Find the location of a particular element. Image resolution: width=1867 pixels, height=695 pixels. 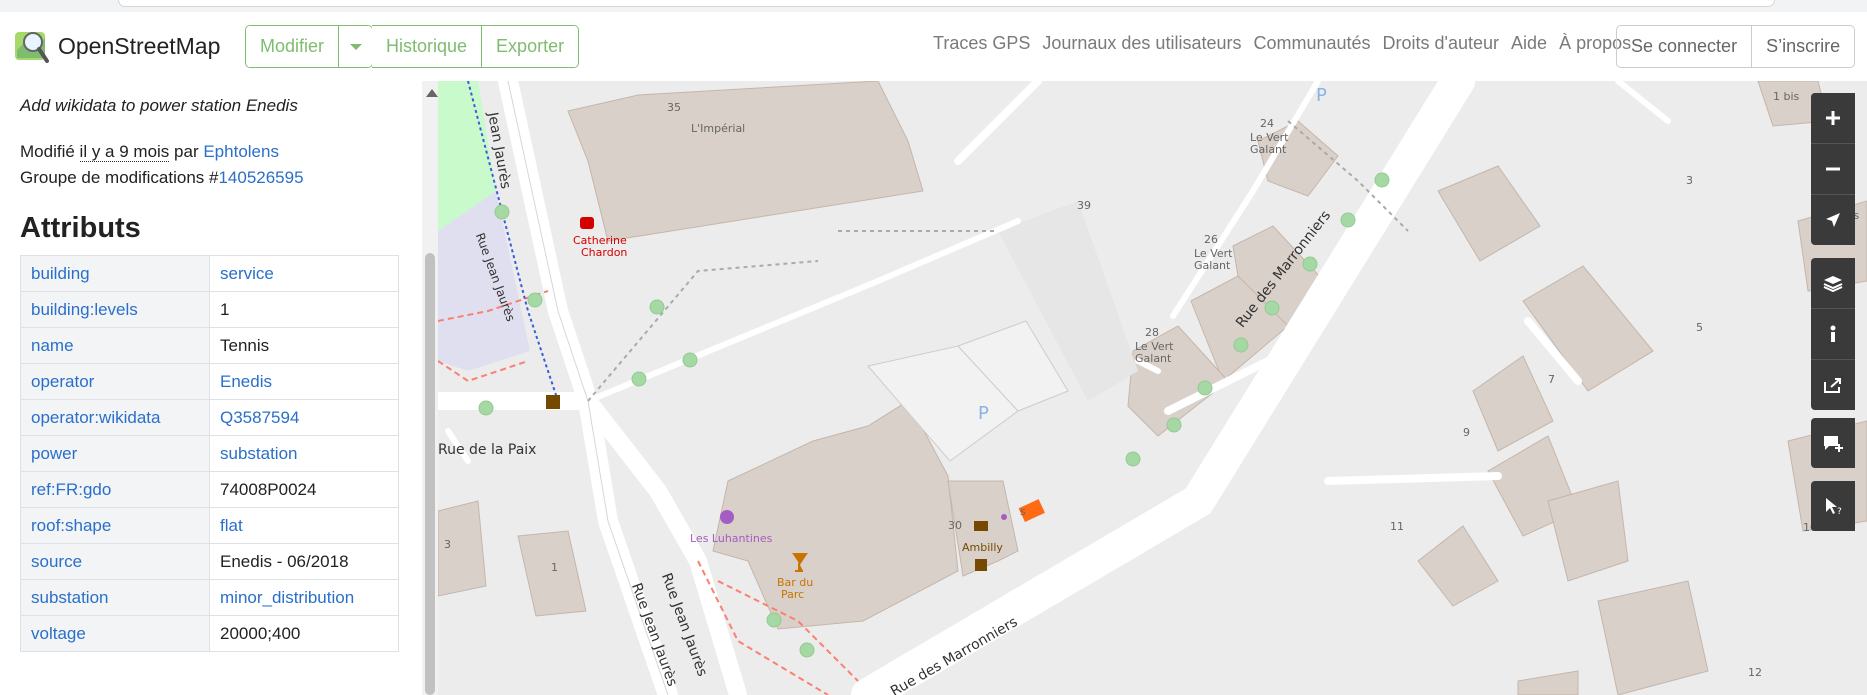

zoom-controls is located at coordinates (1833, 169).